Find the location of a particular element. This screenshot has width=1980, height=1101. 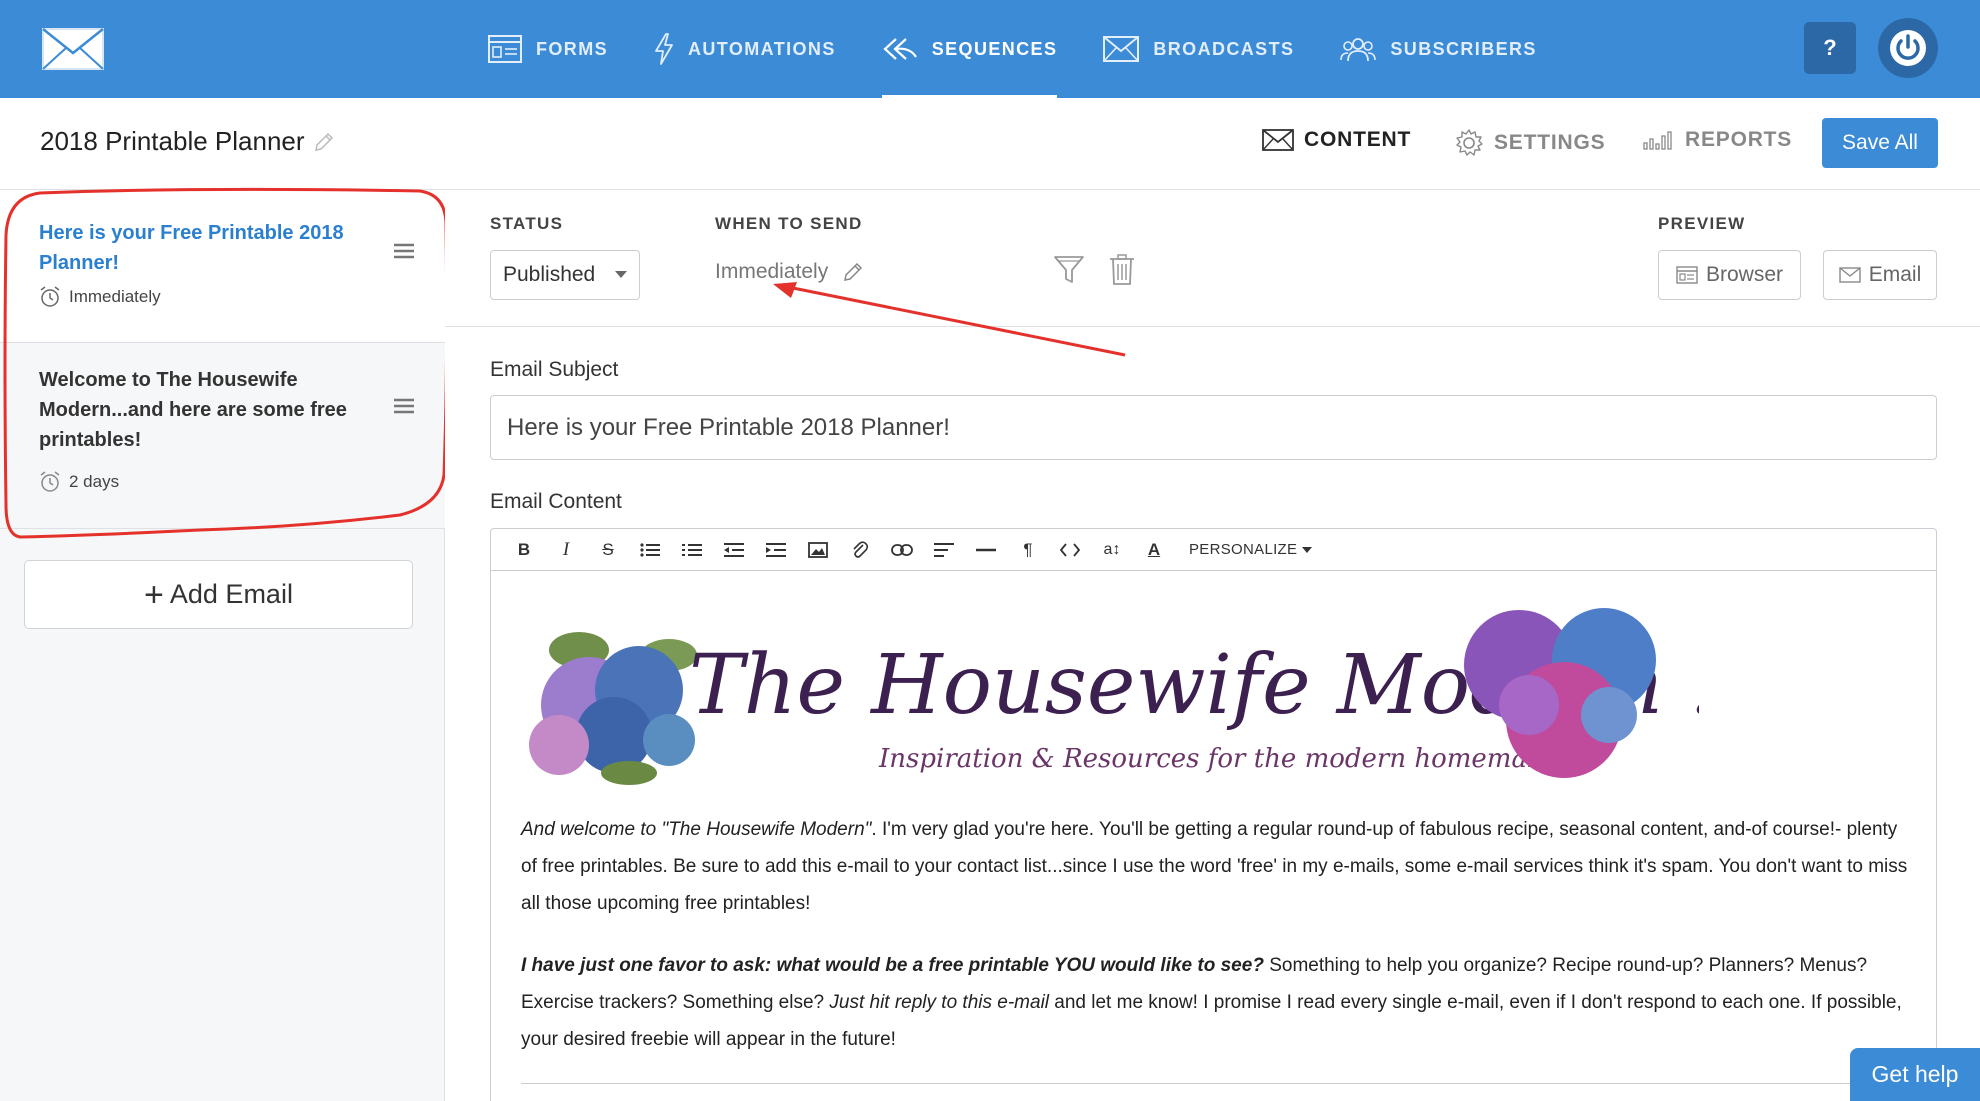

status-select: Published is located at coordinates (565, 275).